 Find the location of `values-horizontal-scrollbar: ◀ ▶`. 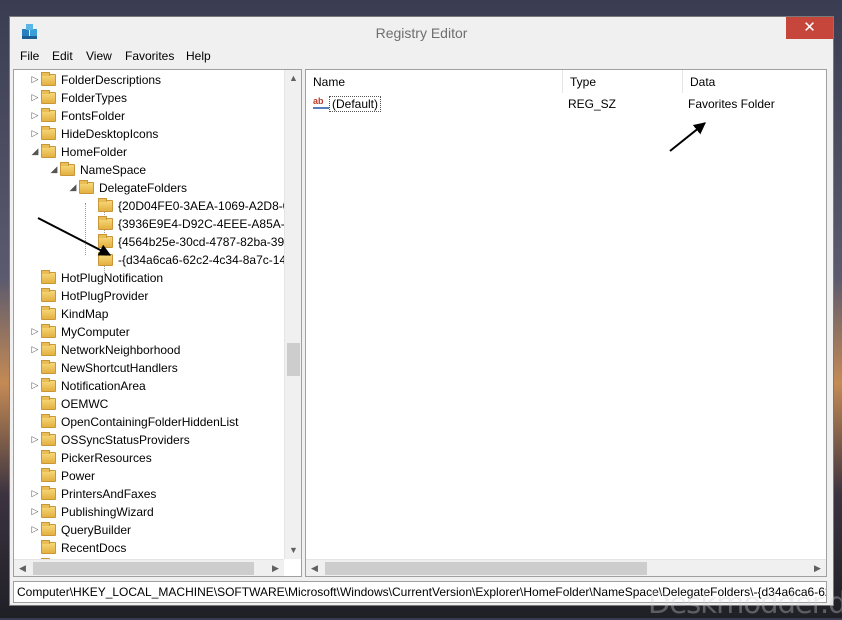

values-horizontal-scrollbar: ◀ ▶ is located at coordinates (566, 567).